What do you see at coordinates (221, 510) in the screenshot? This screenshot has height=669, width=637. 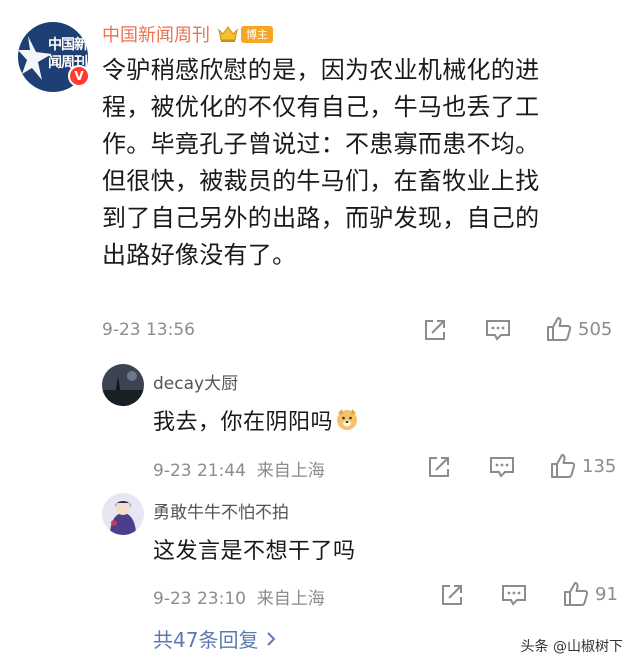 I see `reply-author-name: 勇敢牛牛不怕不拍` at bounding box center [221, 510].